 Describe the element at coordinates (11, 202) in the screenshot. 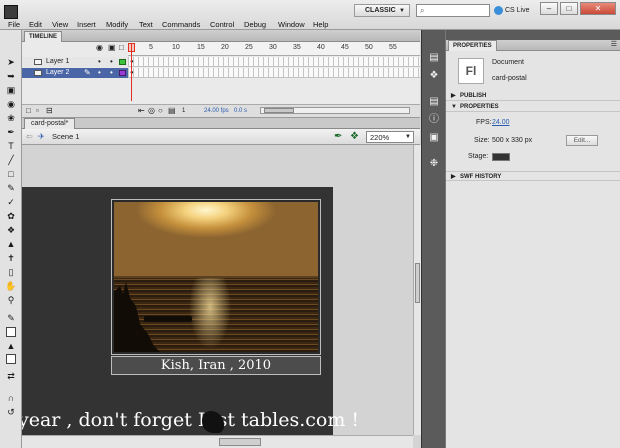

I see `brush-tool-icon: ✓` at that location.